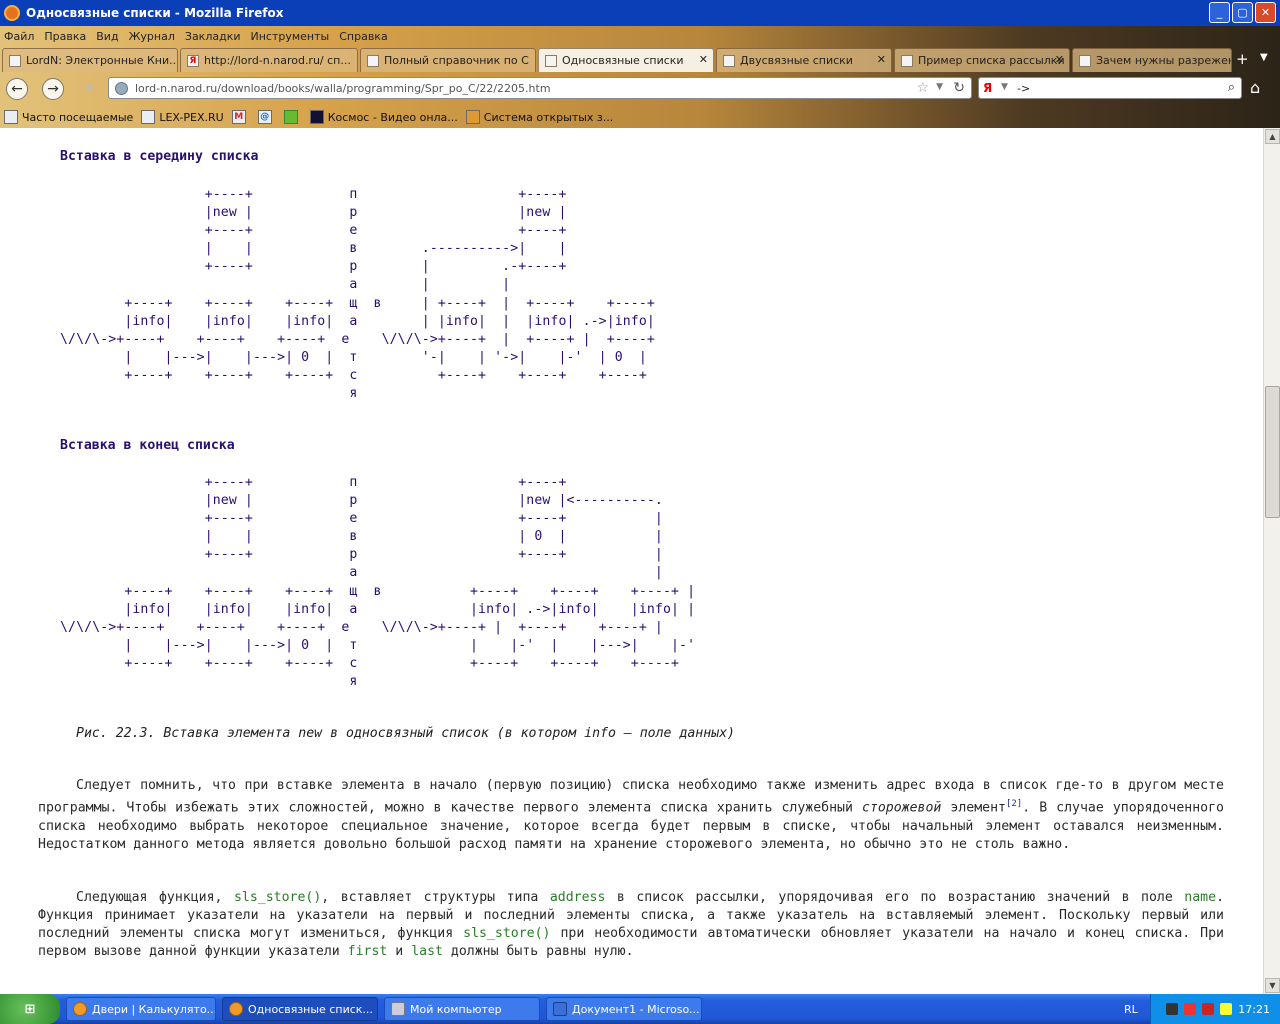 The height and width of the screenshot is (1024, 1280). Describe the element at coordinates (78, 117) in the screenshot. I see `bookmark-label: Часто посещаемые` at that location.